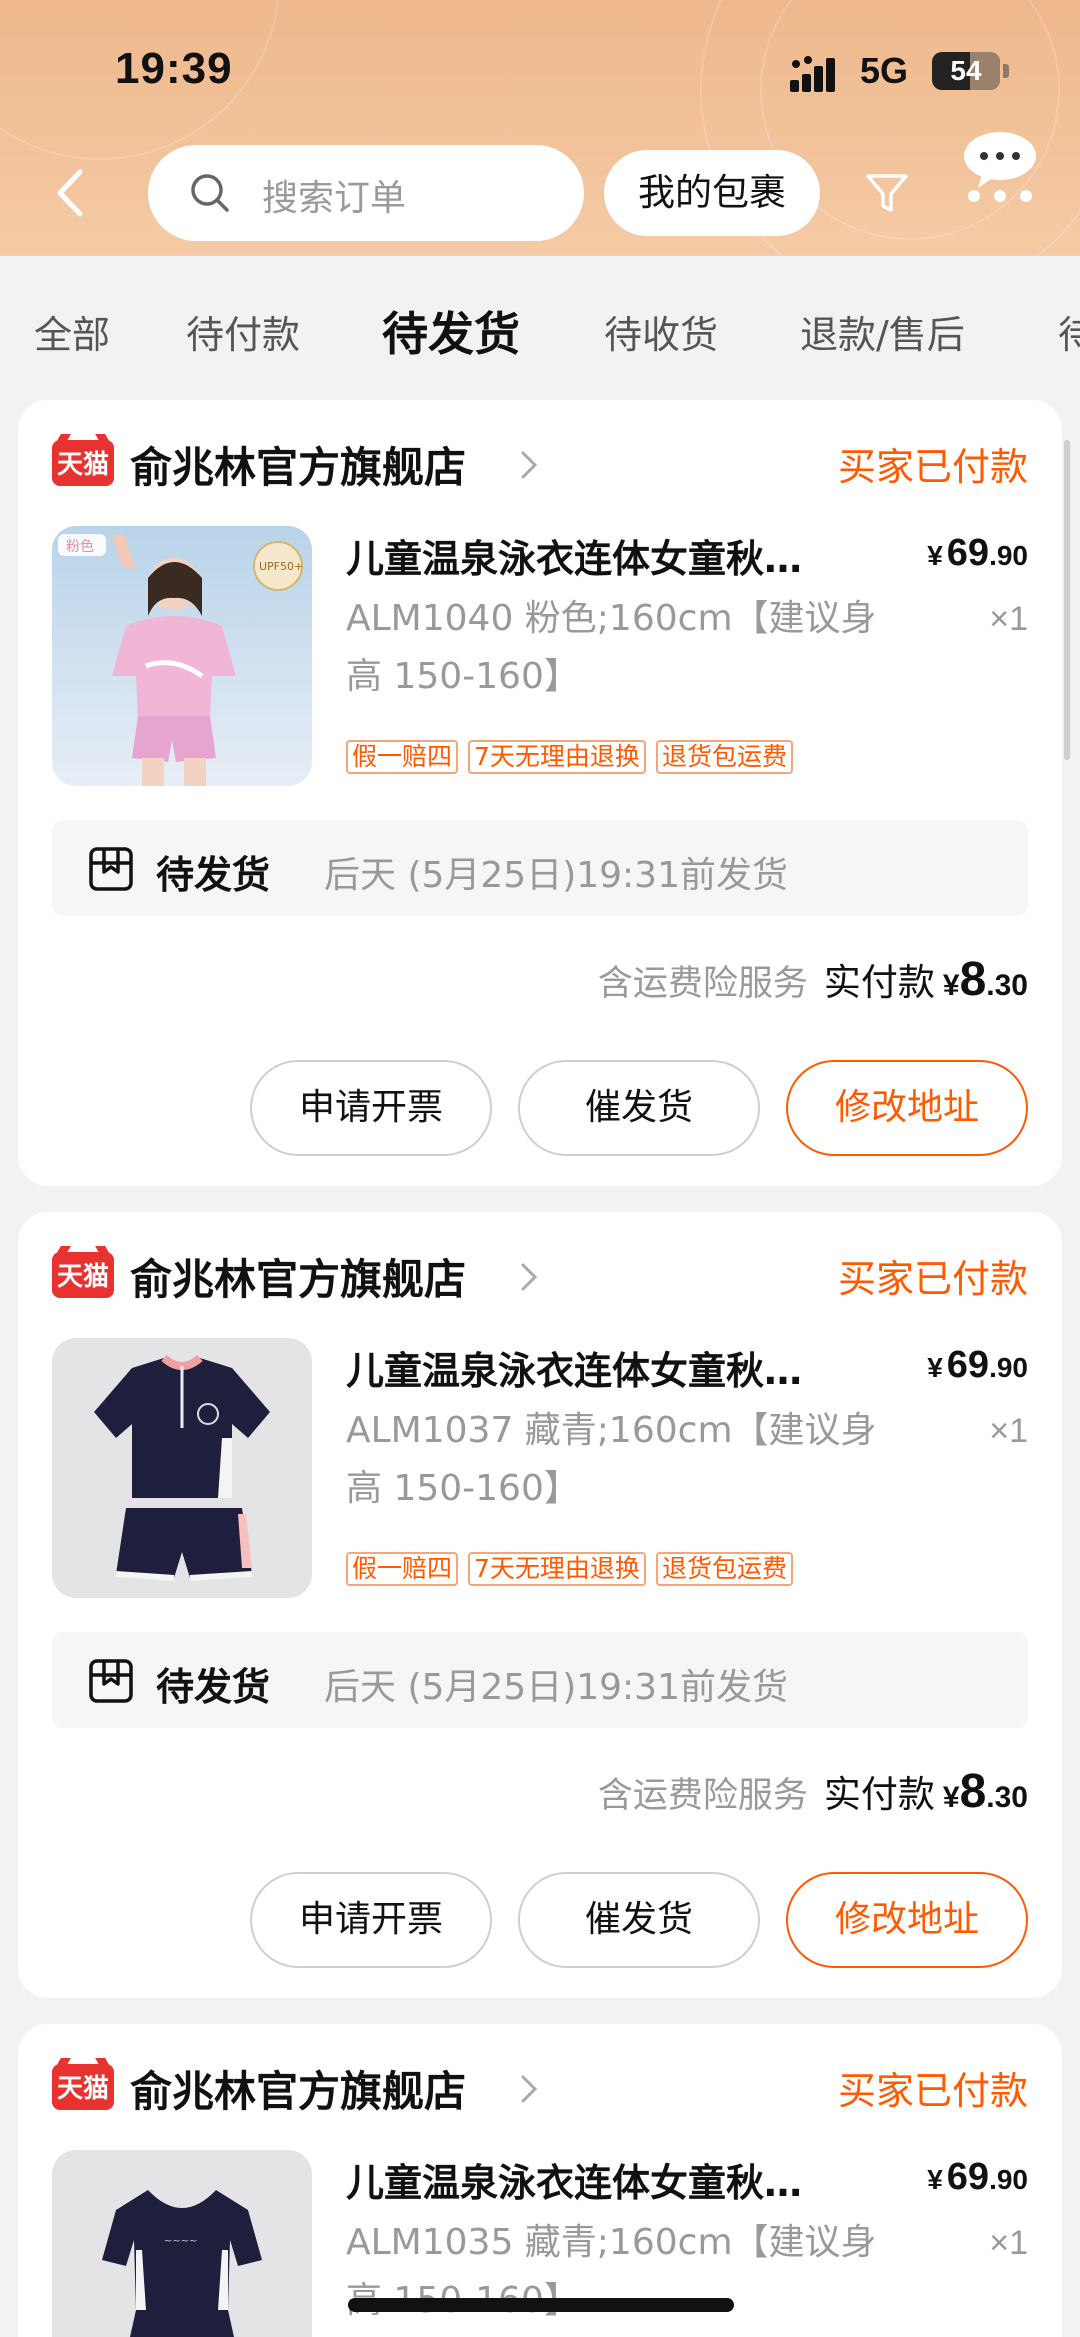  I want to click on battery-indicator: 54, so click(966, 71).